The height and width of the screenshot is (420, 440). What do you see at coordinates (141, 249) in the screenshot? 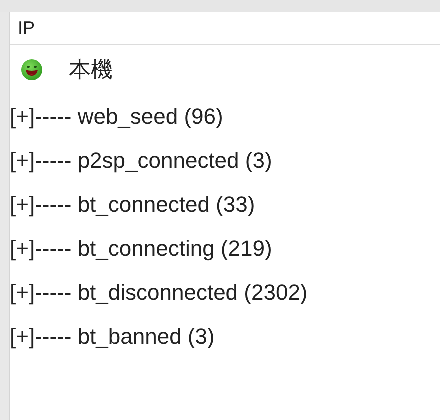
I see `tree-item: [+]----- bt_connecting (219)` at bounding box center [141, 249].